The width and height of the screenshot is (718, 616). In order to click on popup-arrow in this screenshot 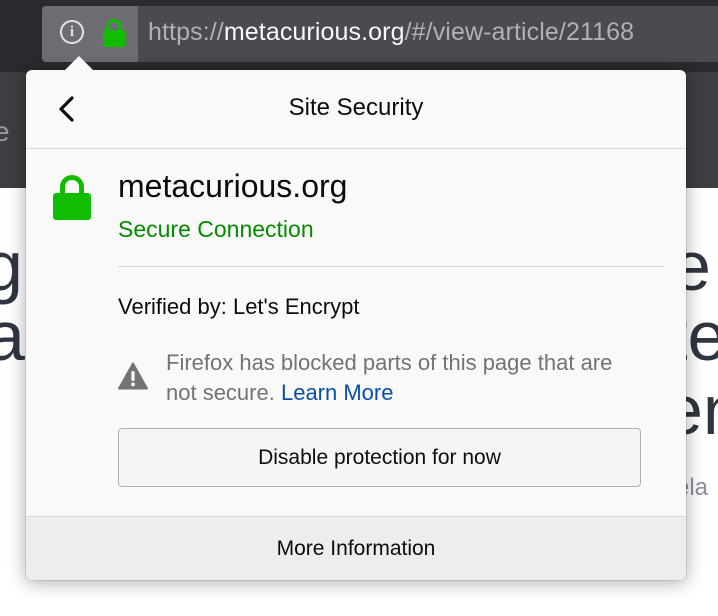, I will do `click(79, 64)`.